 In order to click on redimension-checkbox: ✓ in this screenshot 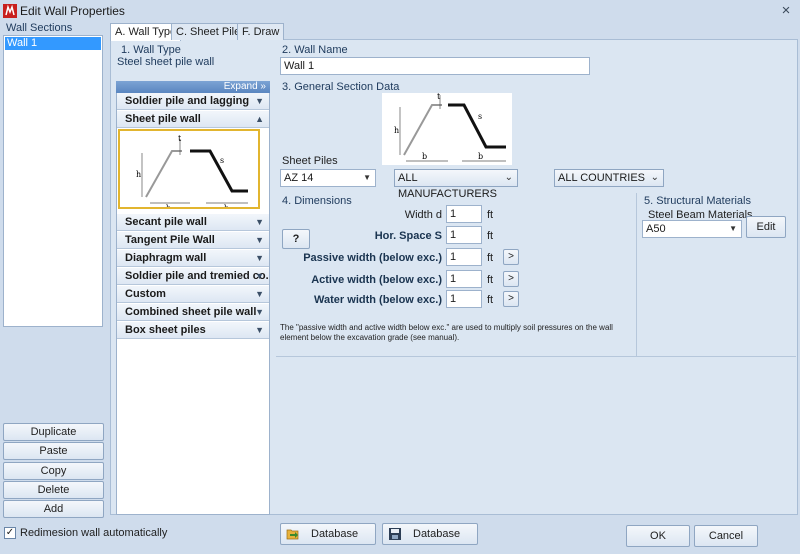, I will do `click(10, 533)`.